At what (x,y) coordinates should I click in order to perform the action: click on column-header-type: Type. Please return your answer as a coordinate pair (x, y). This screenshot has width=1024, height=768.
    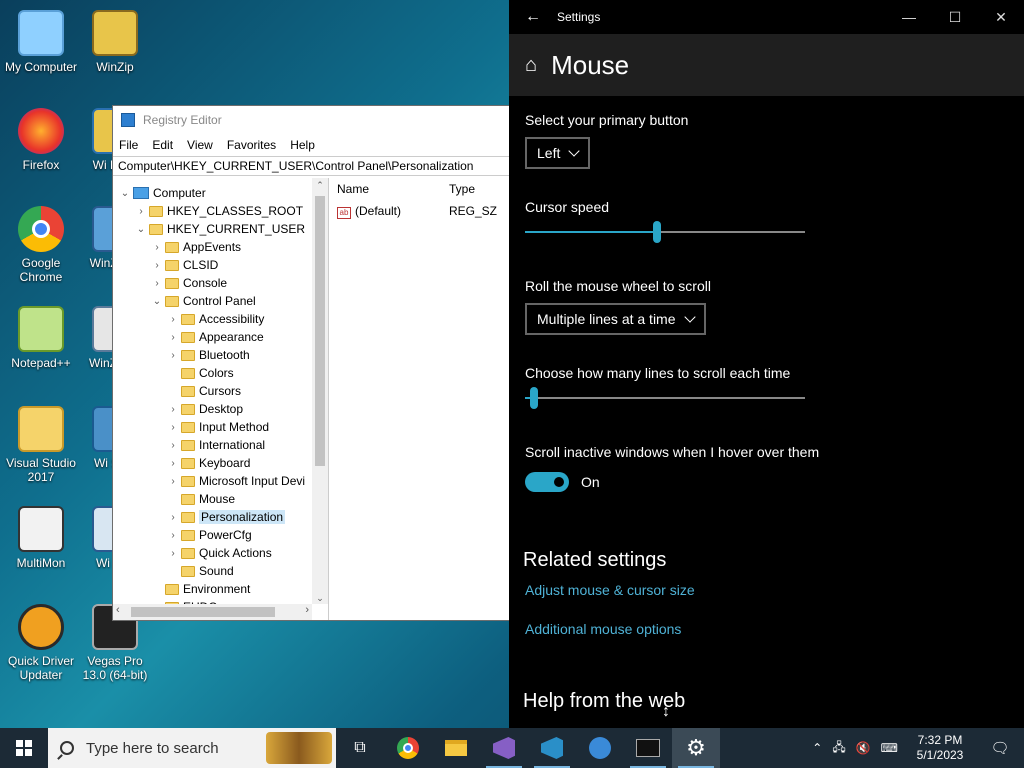
    Looking at the image, I should click on (479, 189).